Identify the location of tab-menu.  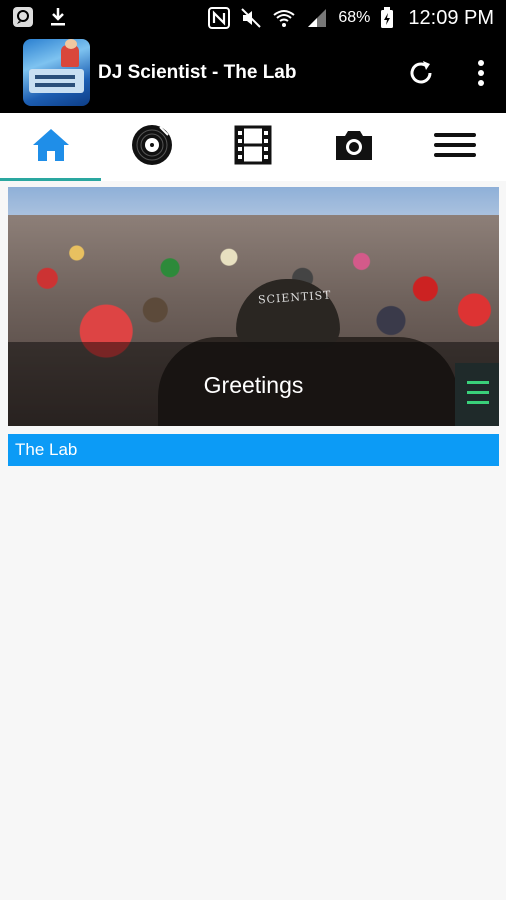
(455, 147).